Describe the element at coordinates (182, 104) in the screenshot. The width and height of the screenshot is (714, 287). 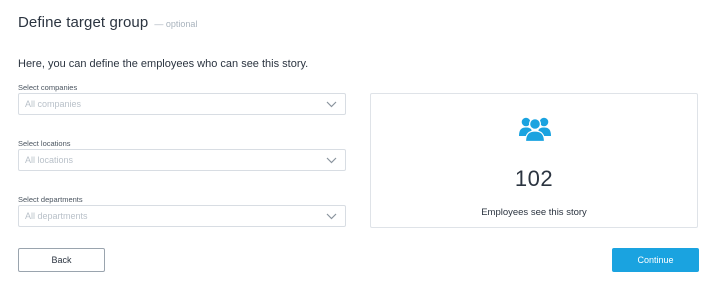
I see `companies-select: All companies` at that location.